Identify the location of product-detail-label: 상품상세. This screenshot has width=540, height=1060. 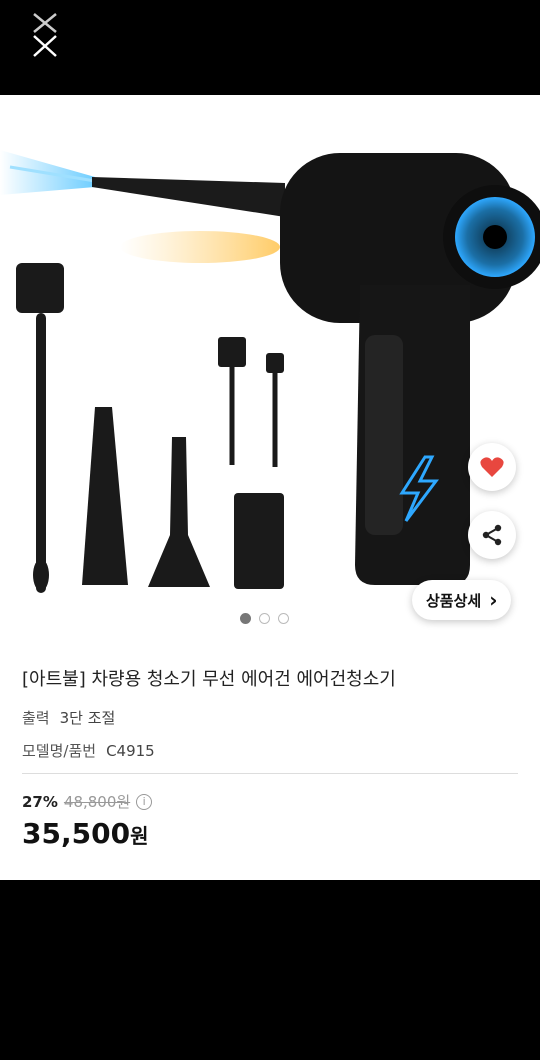
(454, 600).